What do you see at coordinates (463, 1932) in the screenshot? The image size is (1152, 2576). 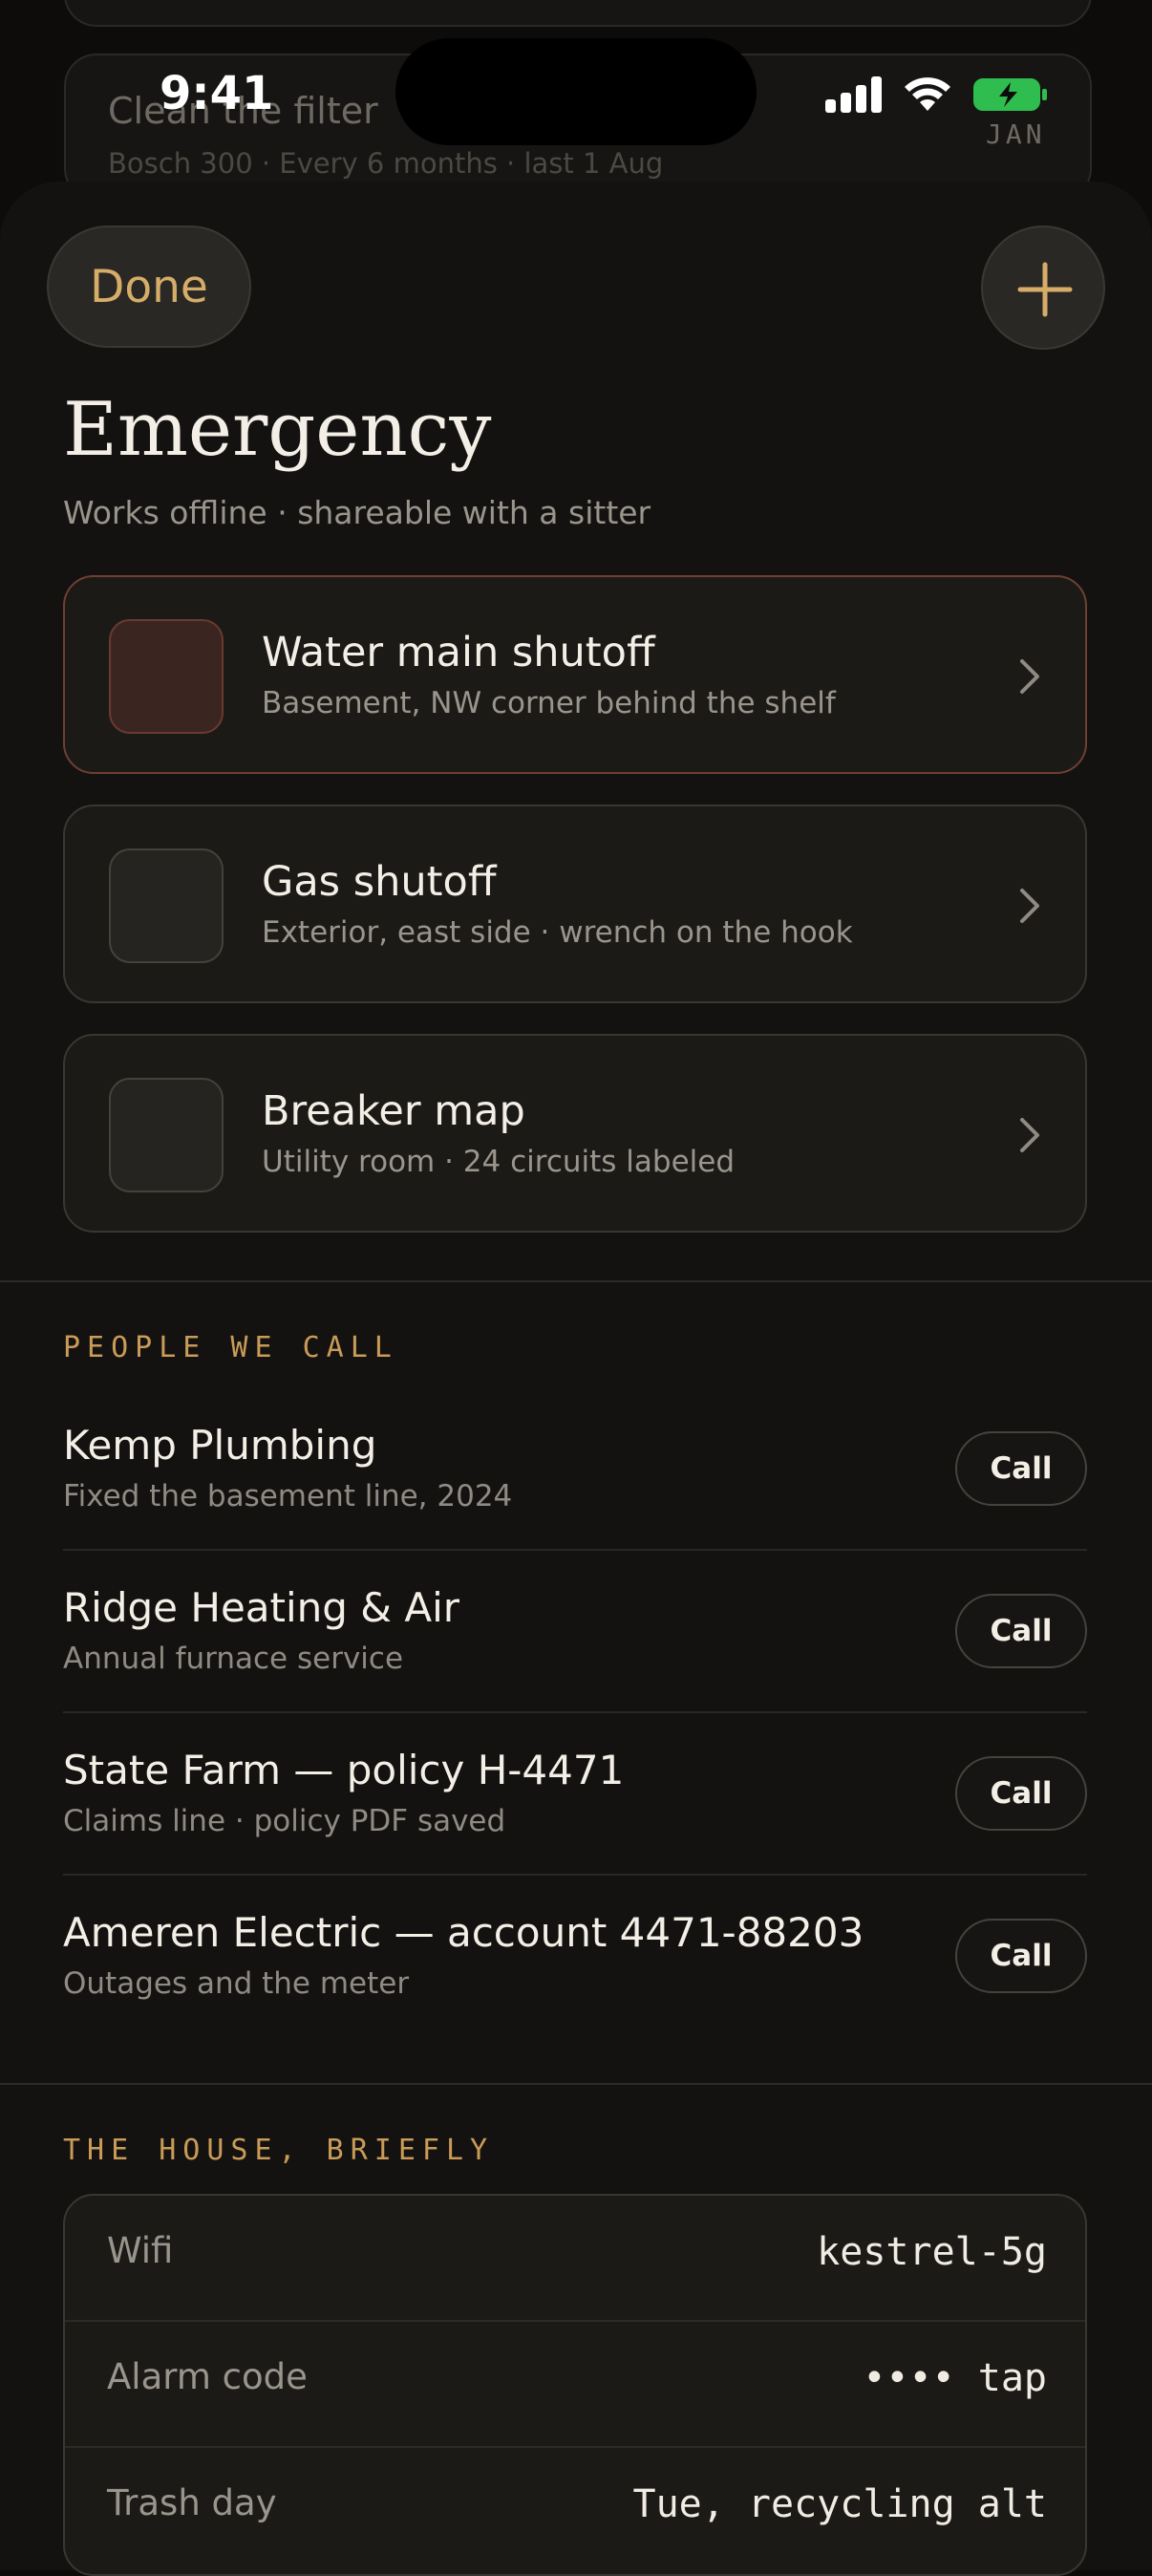 I see `contact-name: Ameren Electric — account 4471-88203` at bounding box center [463, 1932].